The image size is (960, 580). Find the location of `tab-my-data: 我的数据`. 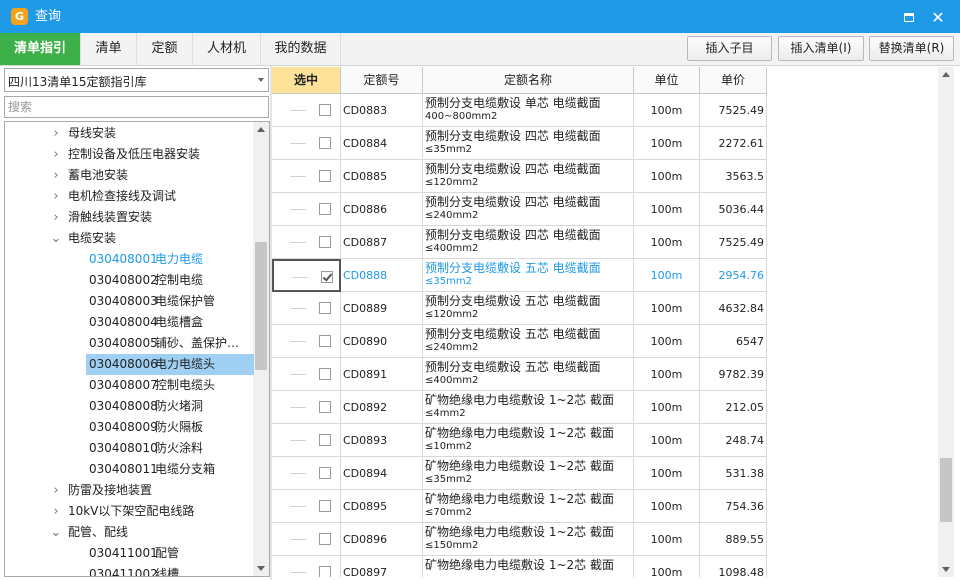

tab-my-data: 我的数据 is located at coordinates (301, 49).